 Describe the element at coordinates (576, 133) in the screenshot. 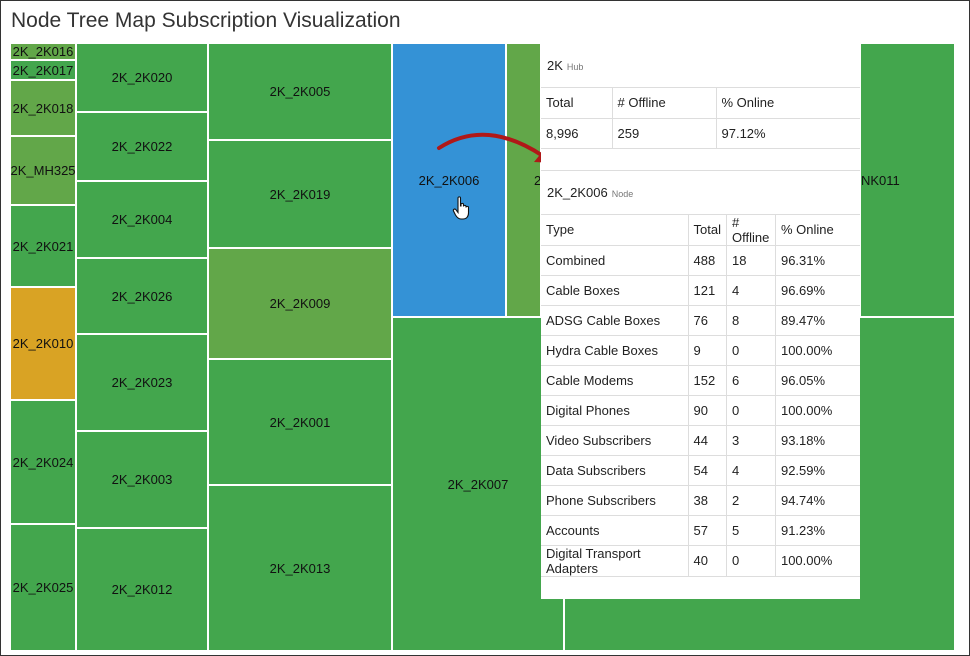

I see `hub-value-total: 8,996` at that location.